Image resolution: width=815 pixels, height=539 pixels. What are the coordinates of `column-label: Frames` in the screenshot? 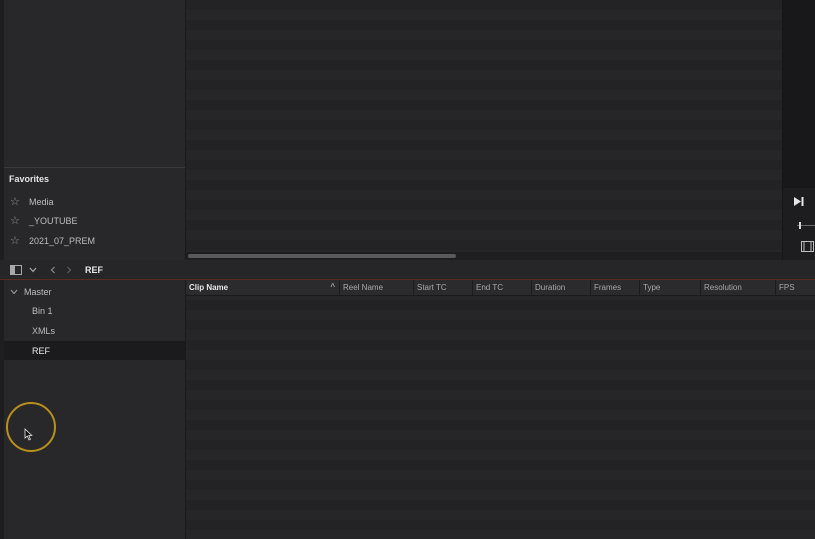 It's located at (608, 287).